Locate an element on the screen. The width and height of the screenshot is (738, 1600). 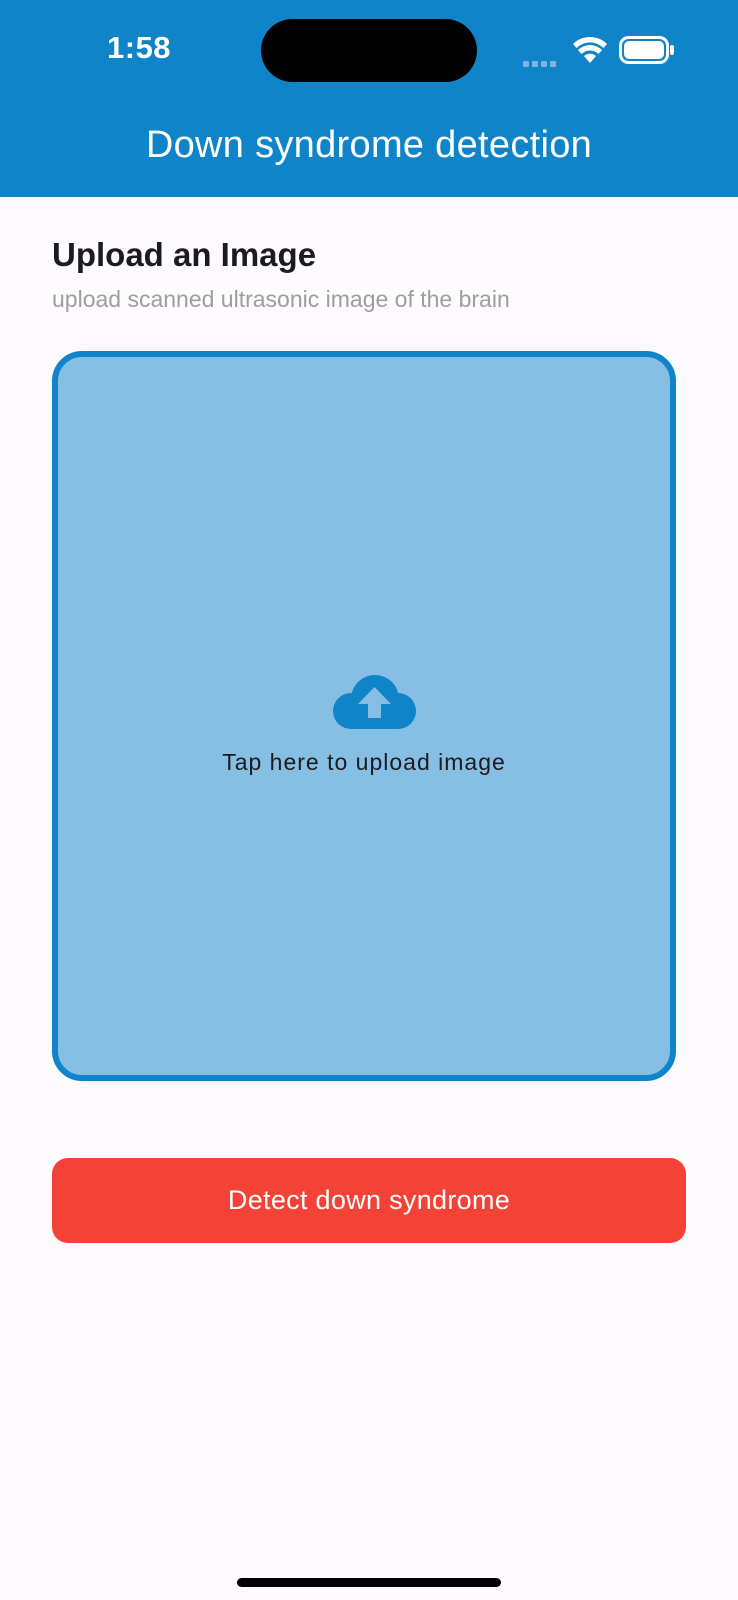
dynamic-island is located at coordinates (369, 50).